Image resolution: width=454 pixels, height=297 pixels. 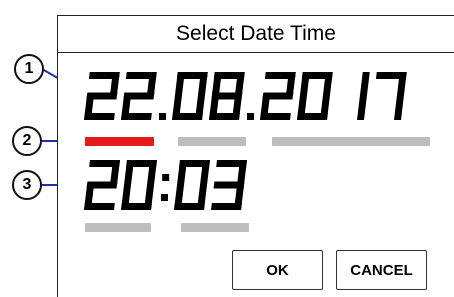 I want to click on cancel-button: CANCEL, so click(x=381, y=270).